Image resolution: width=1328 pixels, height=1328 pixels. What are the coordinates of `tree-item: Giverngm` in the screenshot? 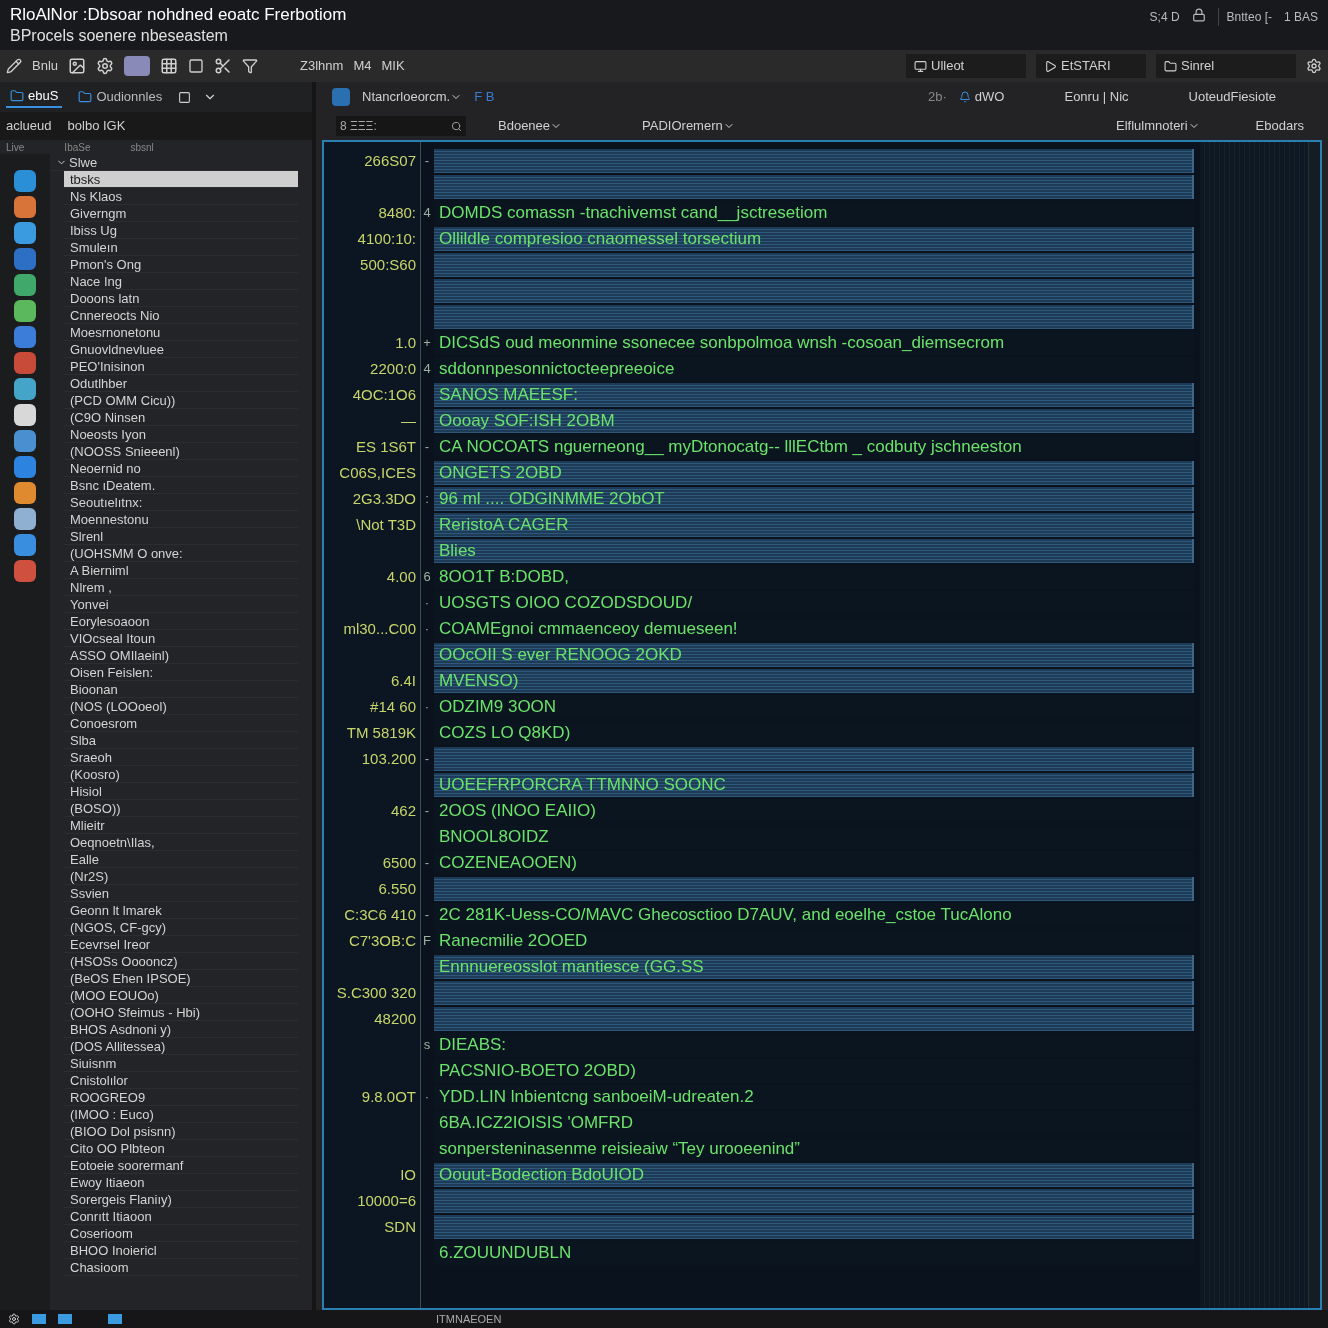 It's located at (181, 213).